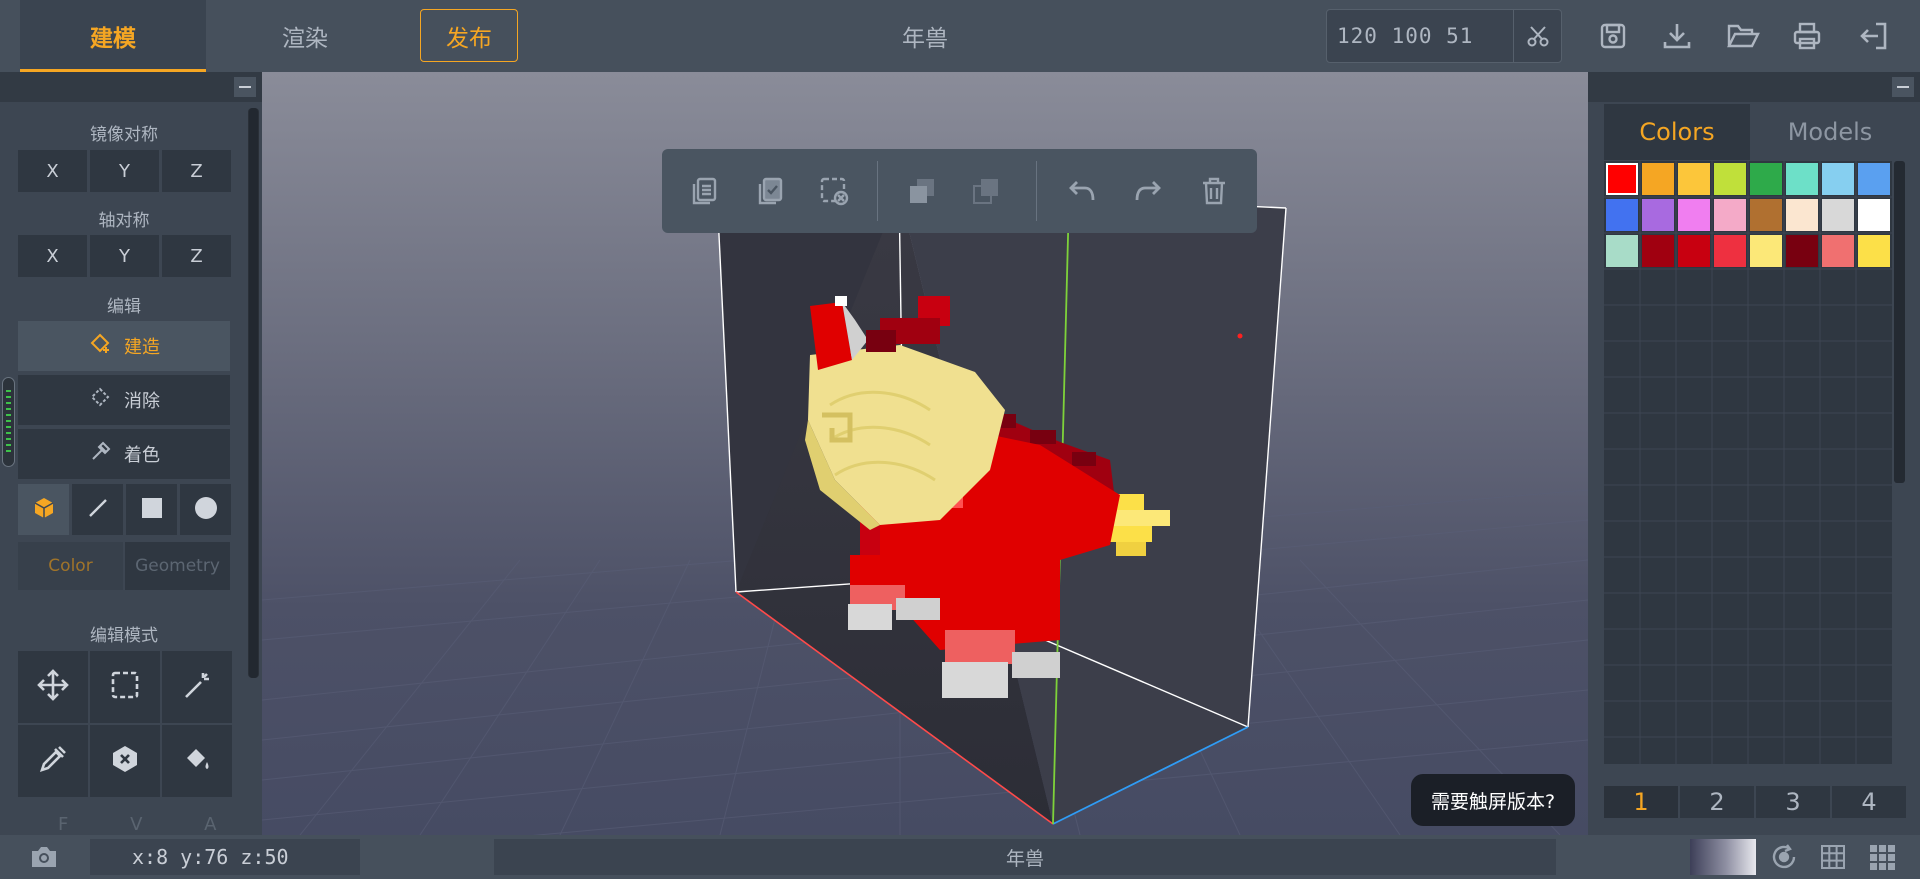 The height and width of the screenshot is (879, 1920). What do you see at coordinates (197, 687) in the screenshot?
I see `magic-wand-tool-button` at bounding box center [197, 687].